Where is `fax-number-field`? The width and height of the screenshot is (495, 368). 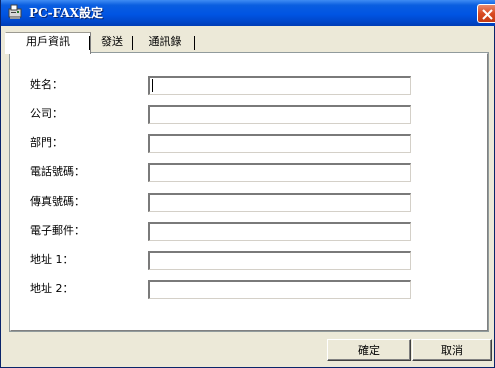 fax-number-field is located at coordinates (279, 202).